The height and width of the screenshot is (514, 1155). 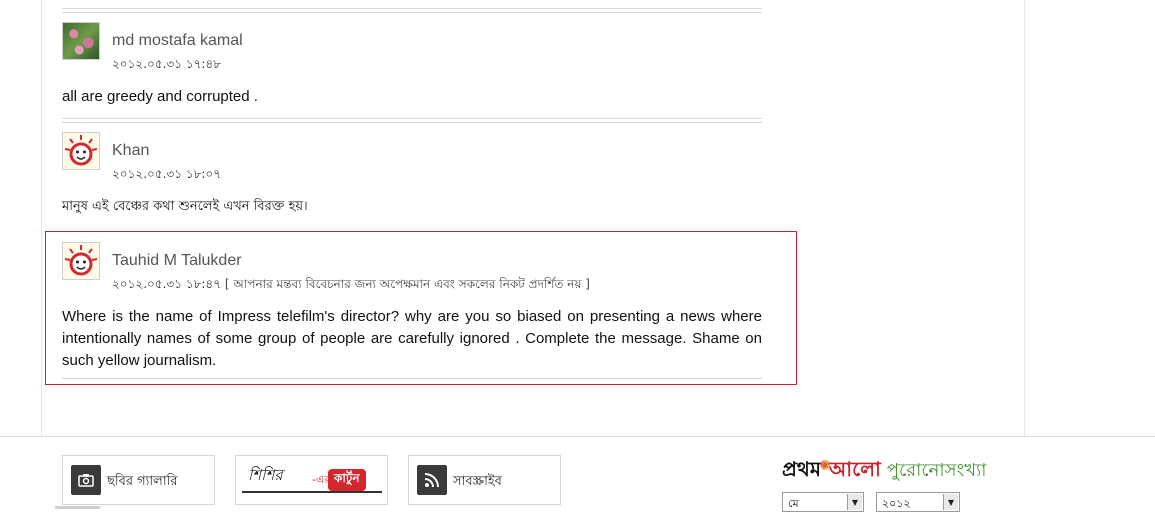 What do you see at coordinates (167, 64) in the screenshot?
I see `comment-timestamp: ২০১২.০৫.৩১ ১৭:৪৮` at bounding box center [167, 64].